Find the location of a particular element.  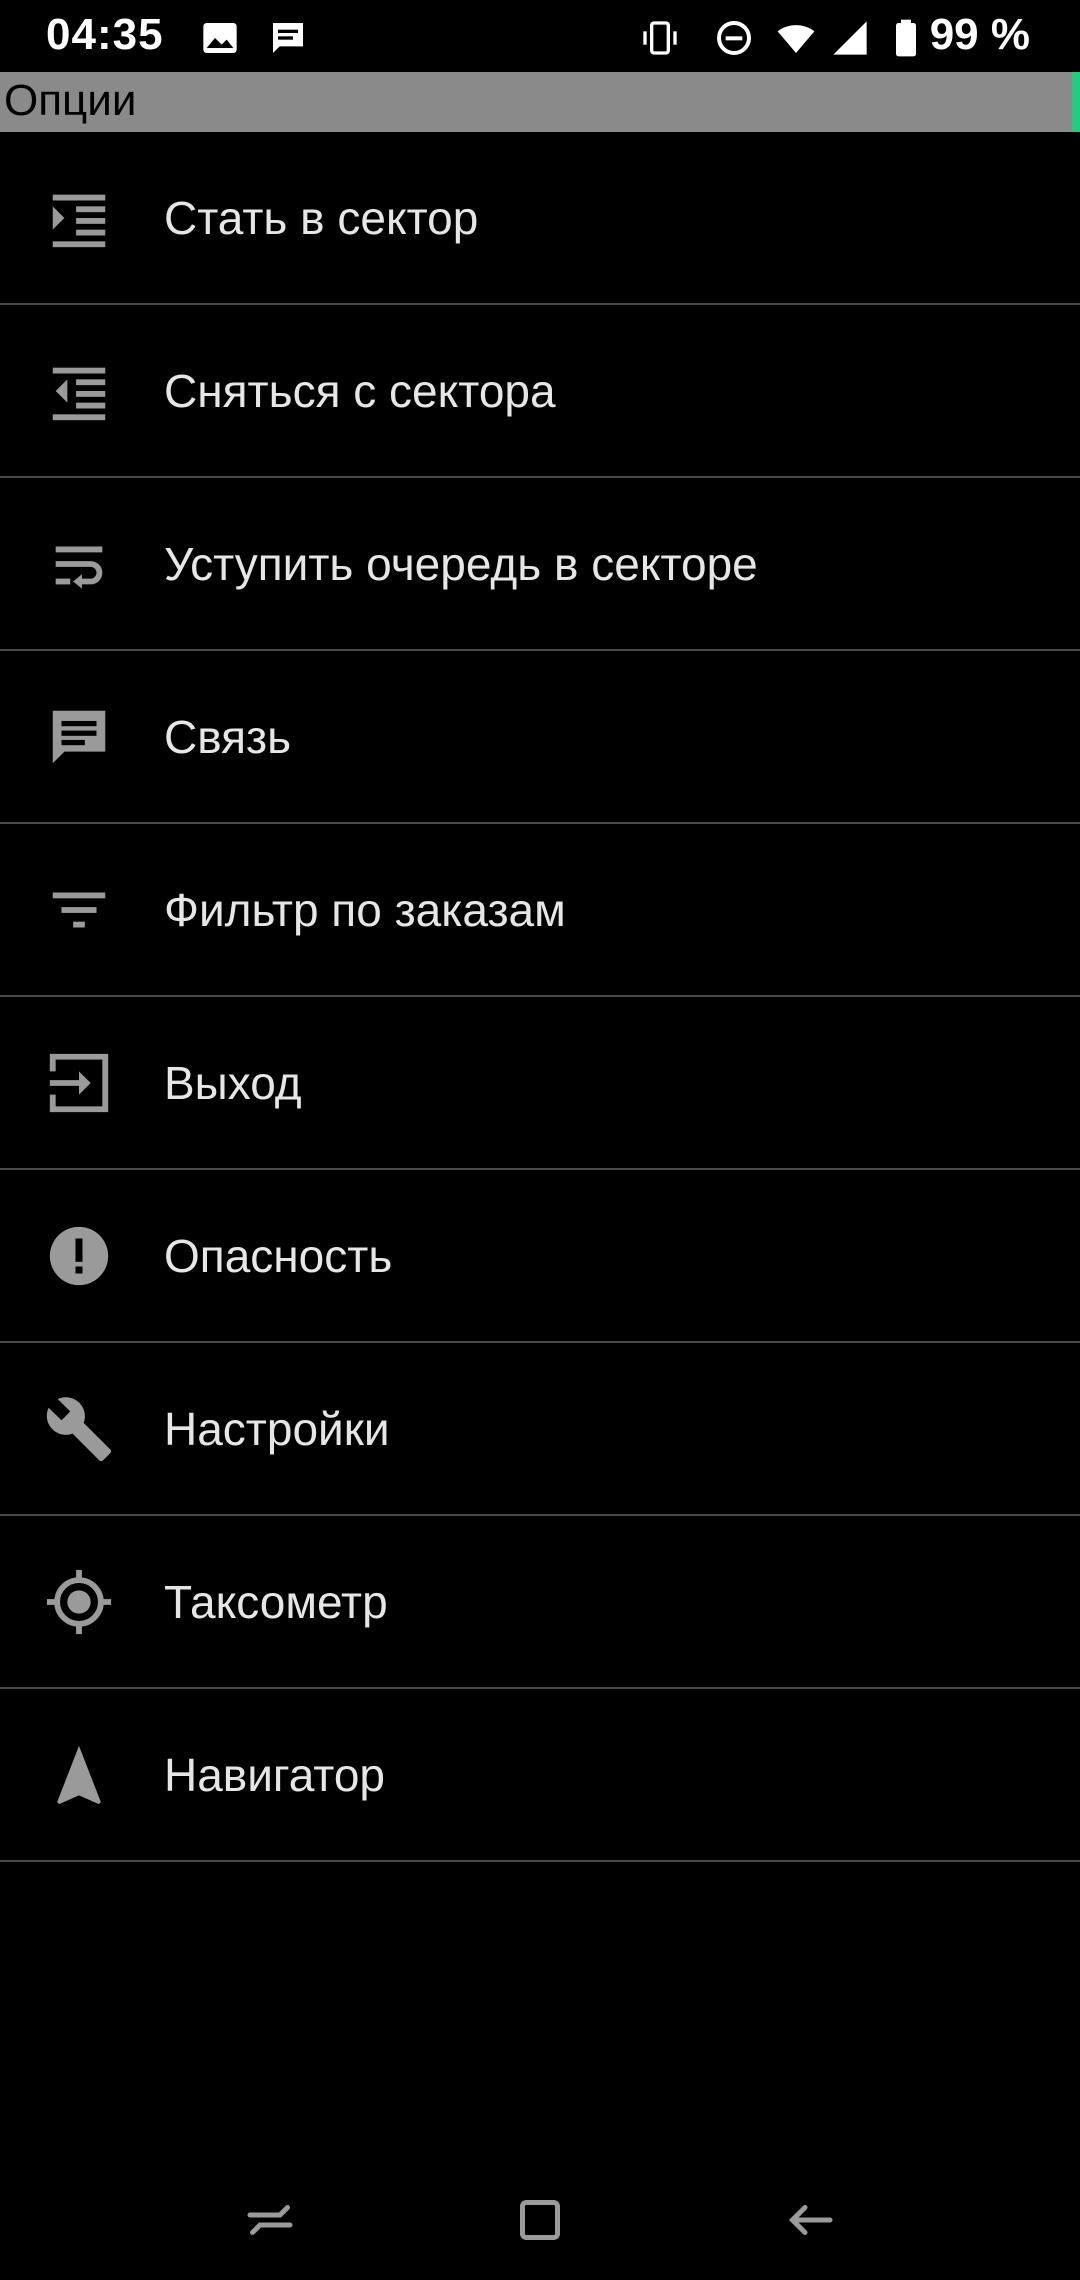

status-bar: 04:35 99 % is located at coordinates (540, 36).